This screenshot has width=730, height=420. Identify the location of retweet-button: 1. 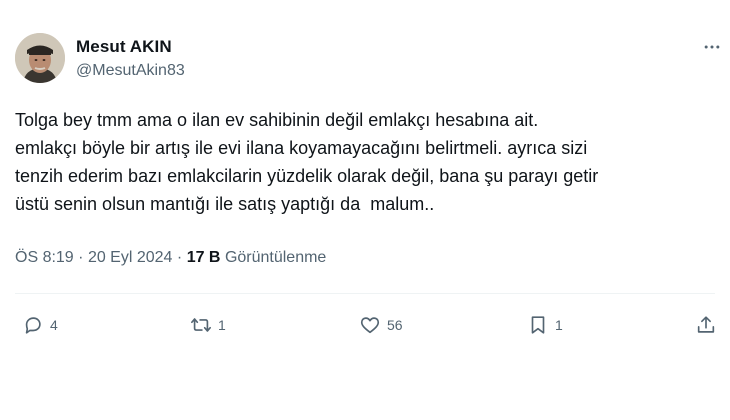
(208, 325).